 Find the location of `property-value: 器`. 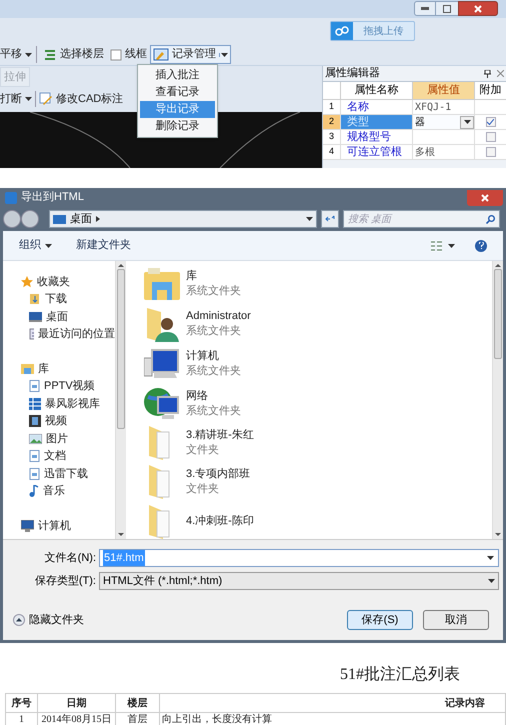

property-value: 器 is located at coordinates (436, 122).